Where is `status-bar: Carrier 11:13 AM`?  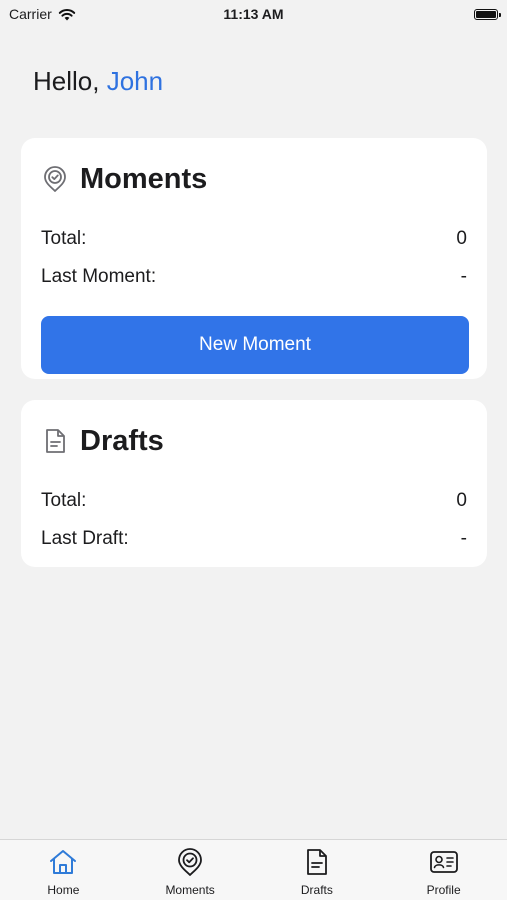
status-bar: Carrier 11:13 AM is located at coordinates (253, 14).